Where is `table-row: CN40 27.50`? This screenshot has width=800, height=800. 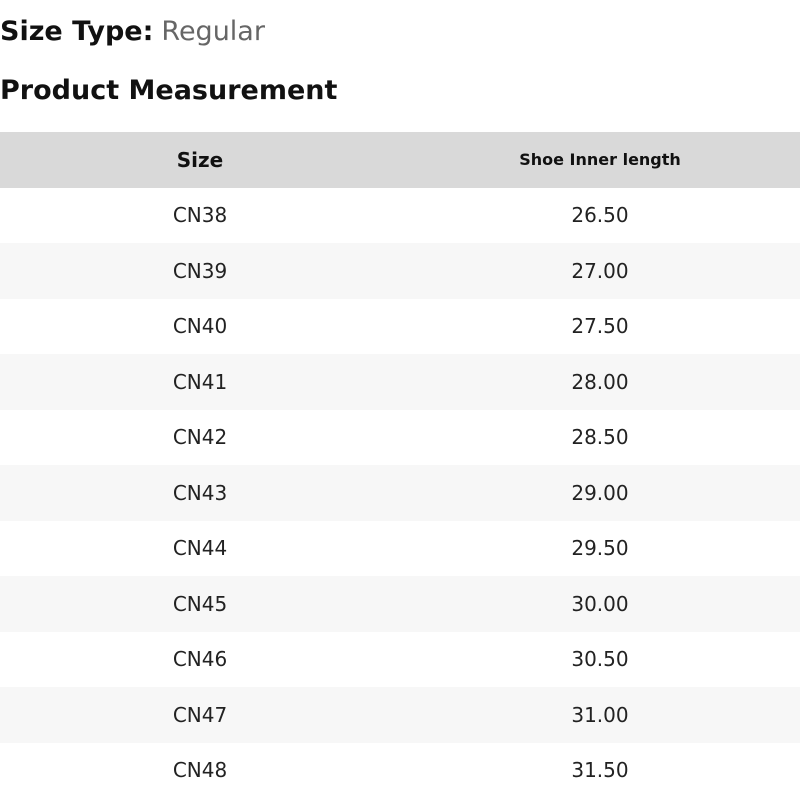
table-row: CN40 27.50 is located at coordinates (400, 327).